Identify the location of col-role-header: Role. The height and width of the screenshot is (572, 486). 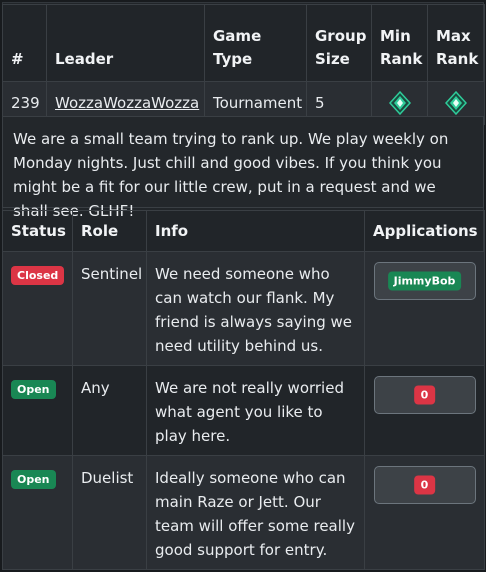
(109, 231).